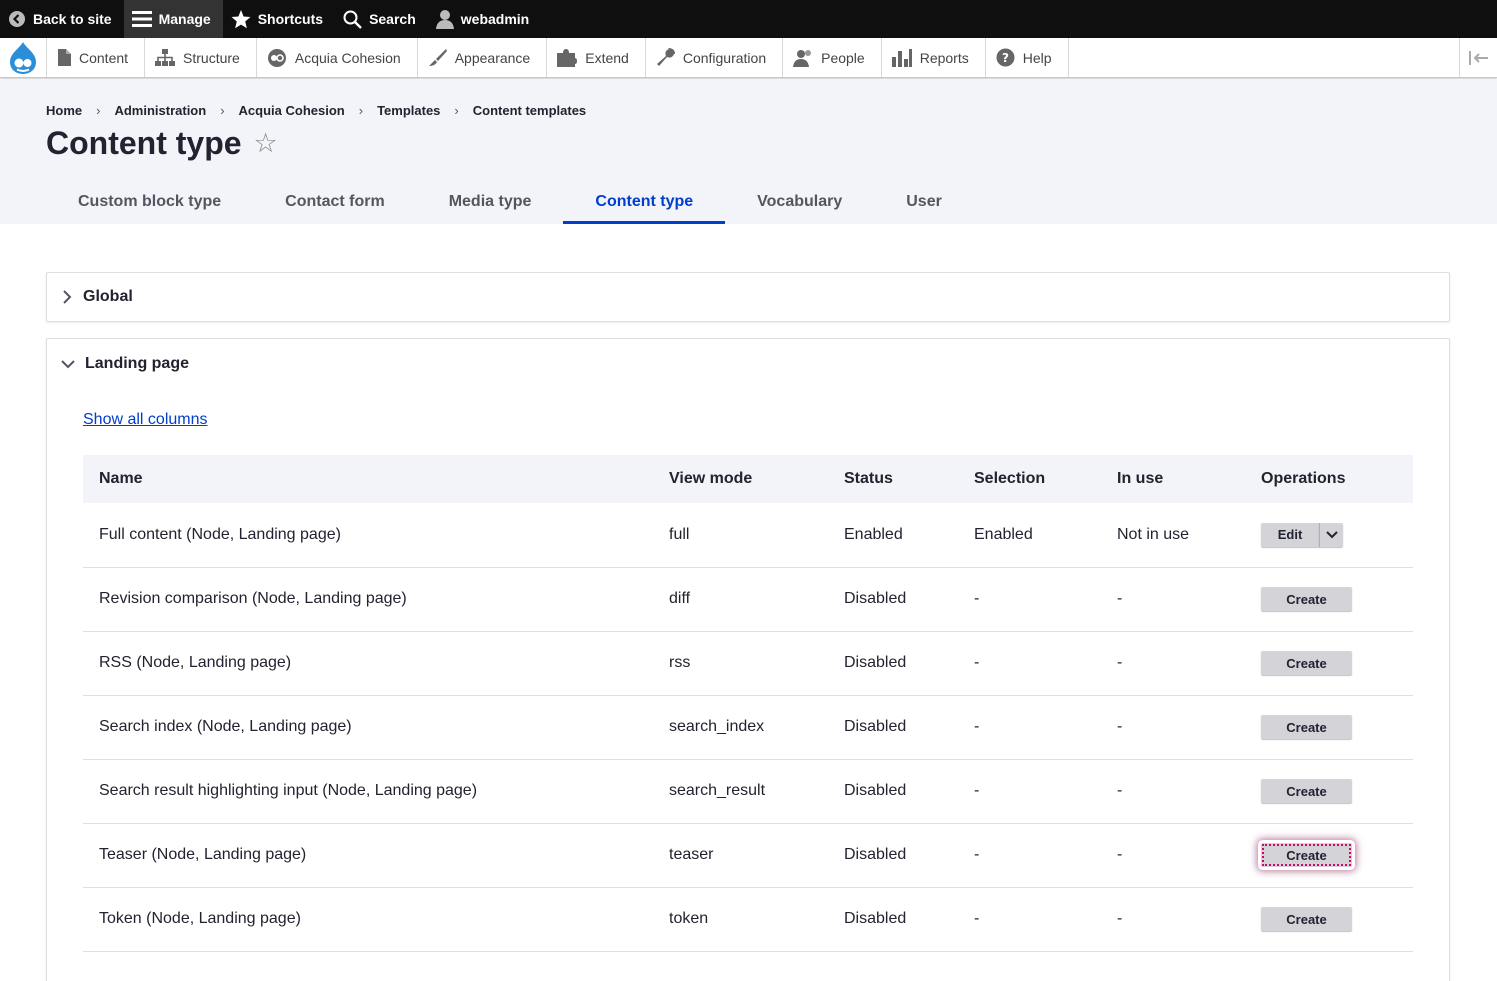 This screenshot has width=1497, height=981. I want to click on tray-item-extend: Extend, so click(596, 57).